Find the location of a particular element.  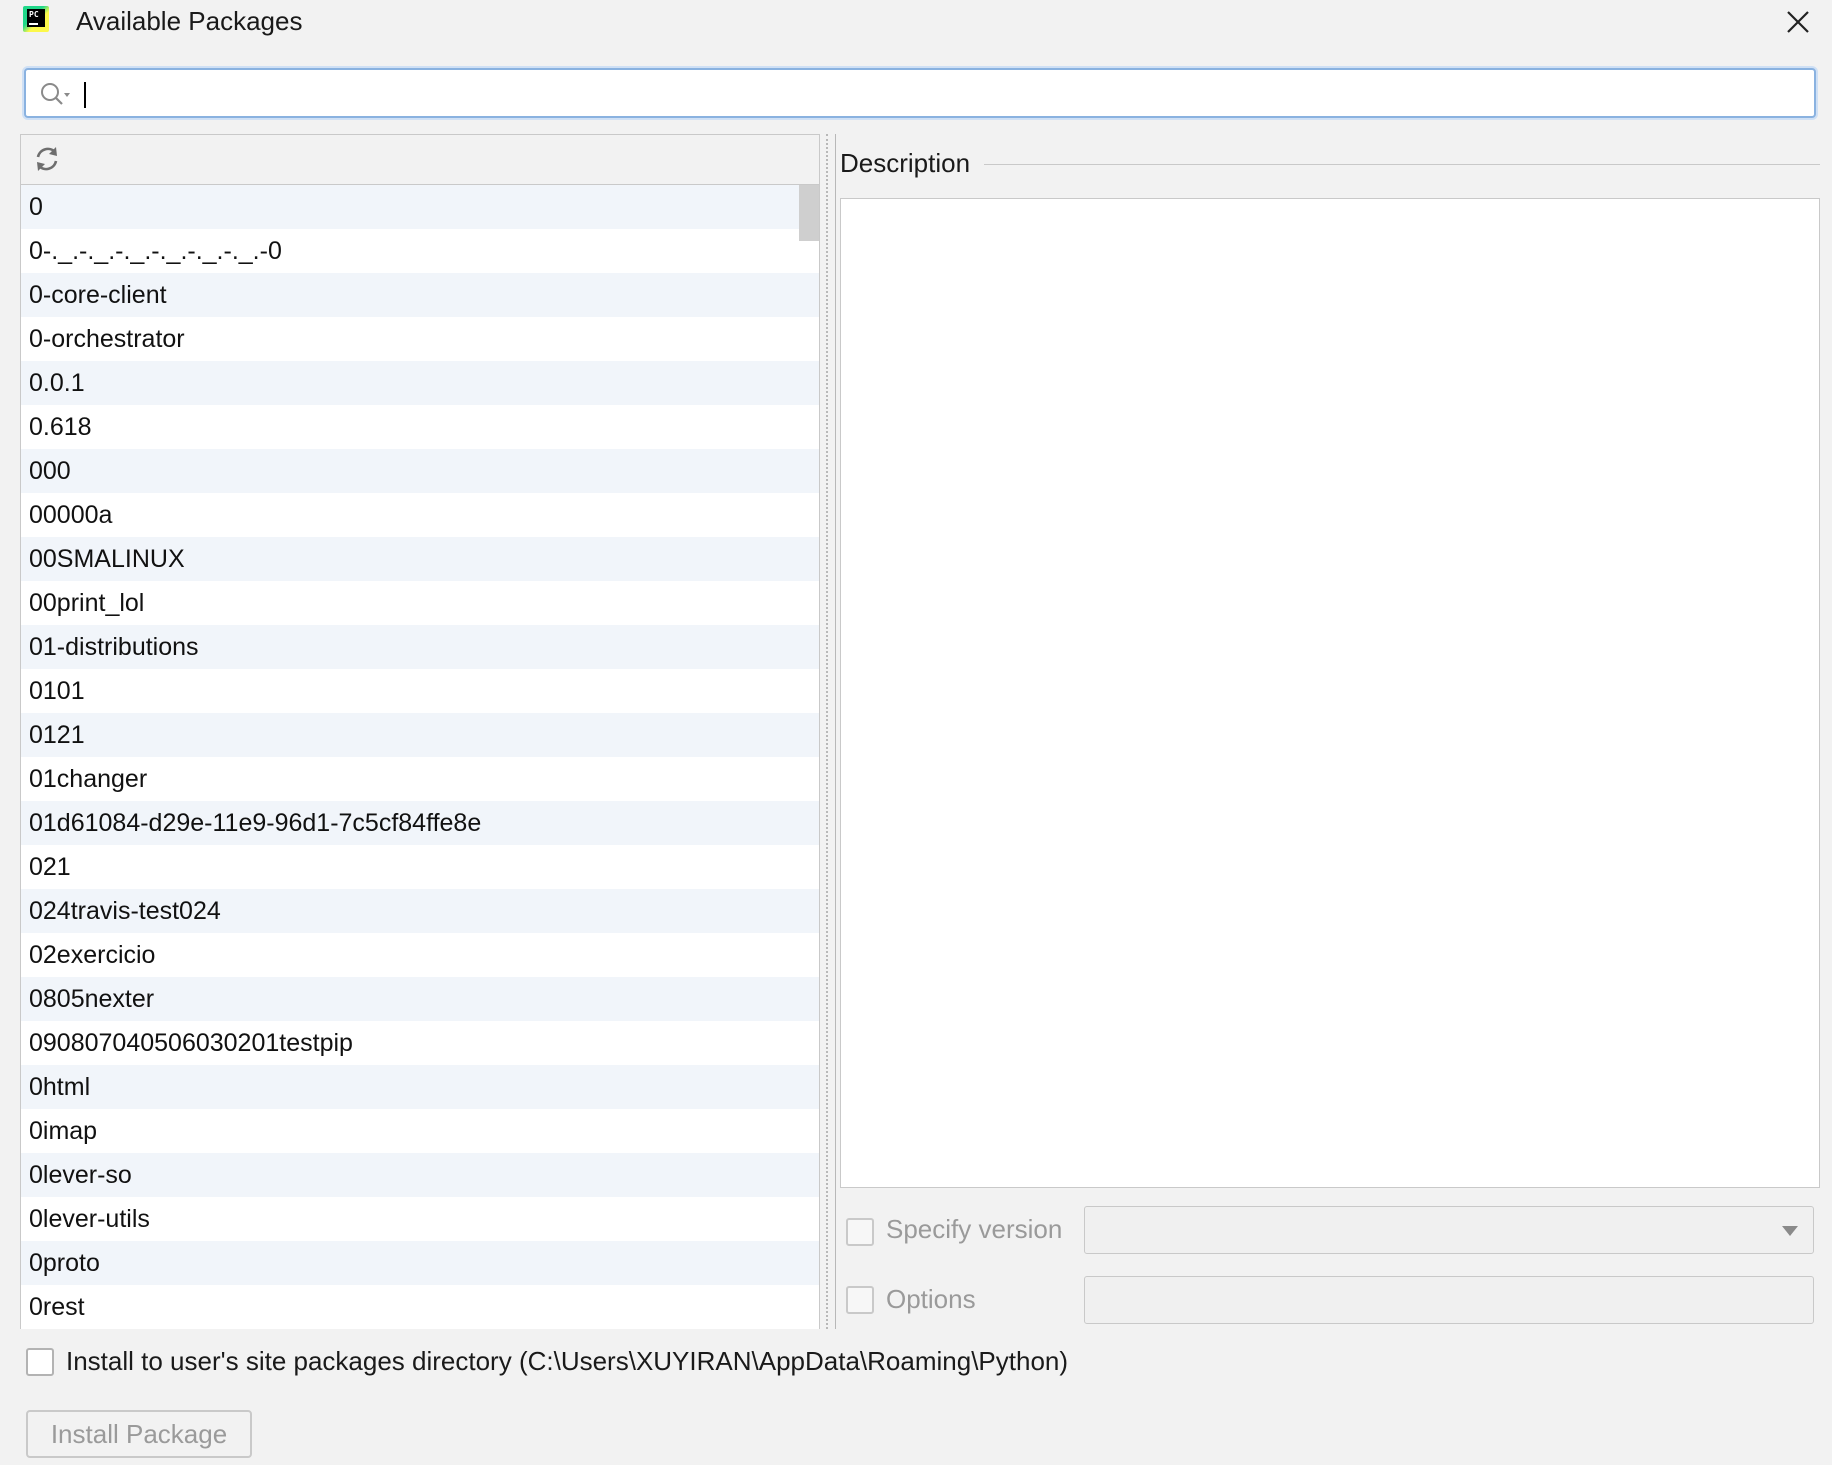

search-box is located at coordinates (920, 93).